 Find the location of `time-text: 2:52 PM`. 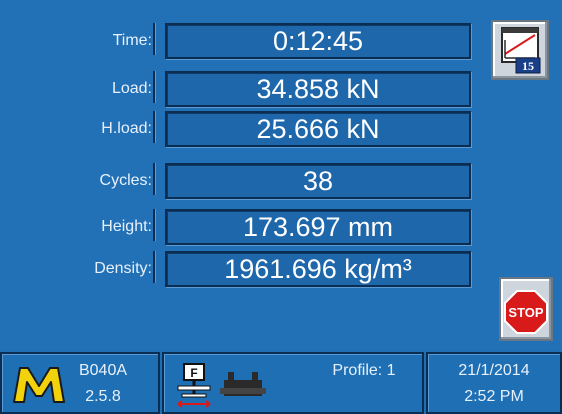

time-text: 2:52 PM is located at coordinates (494, 396).